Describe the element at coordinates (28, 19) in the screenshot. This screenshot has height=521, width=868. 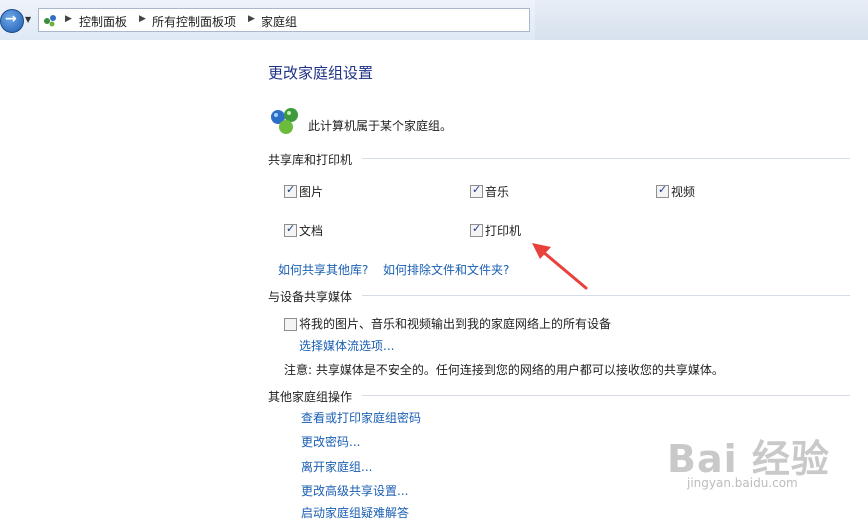
I see `history-dropdown-icon: ▼` at that location.